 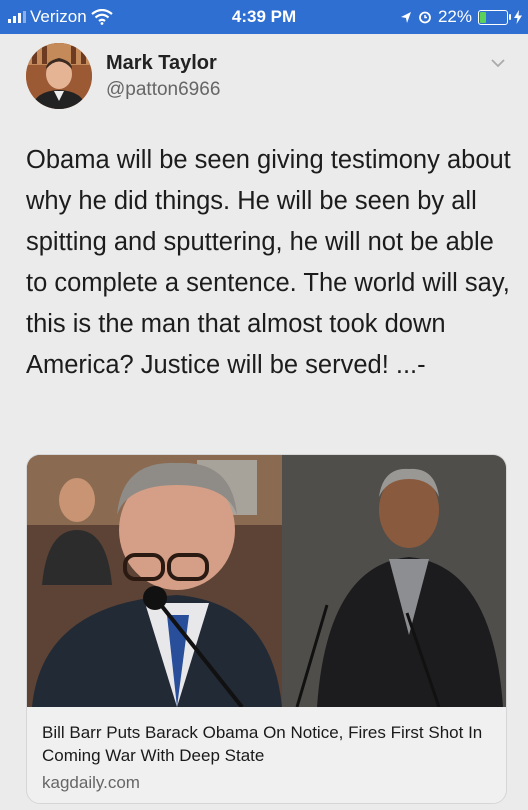 I want to click on author-handle: @patton6966, so click(x=163, y=90).